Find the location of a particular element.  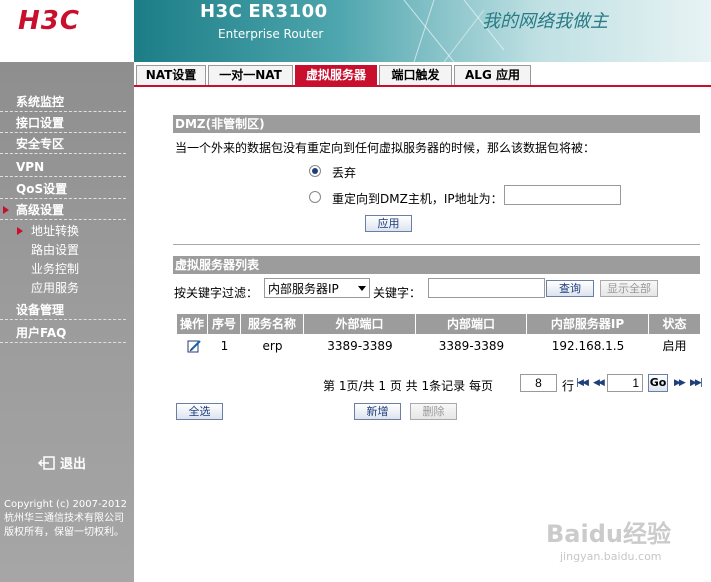

dmz-description: 当一个外来的数据包没有重定向到任何虚拟服务器的时候，那么该数据包将被： is located at coordinates (385, 148).